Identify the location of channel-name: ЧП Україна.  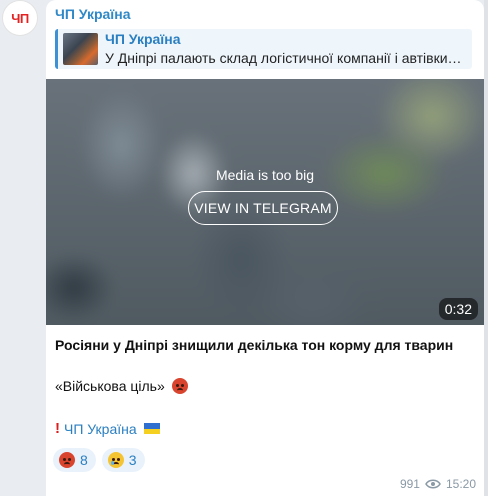
(93, 14).